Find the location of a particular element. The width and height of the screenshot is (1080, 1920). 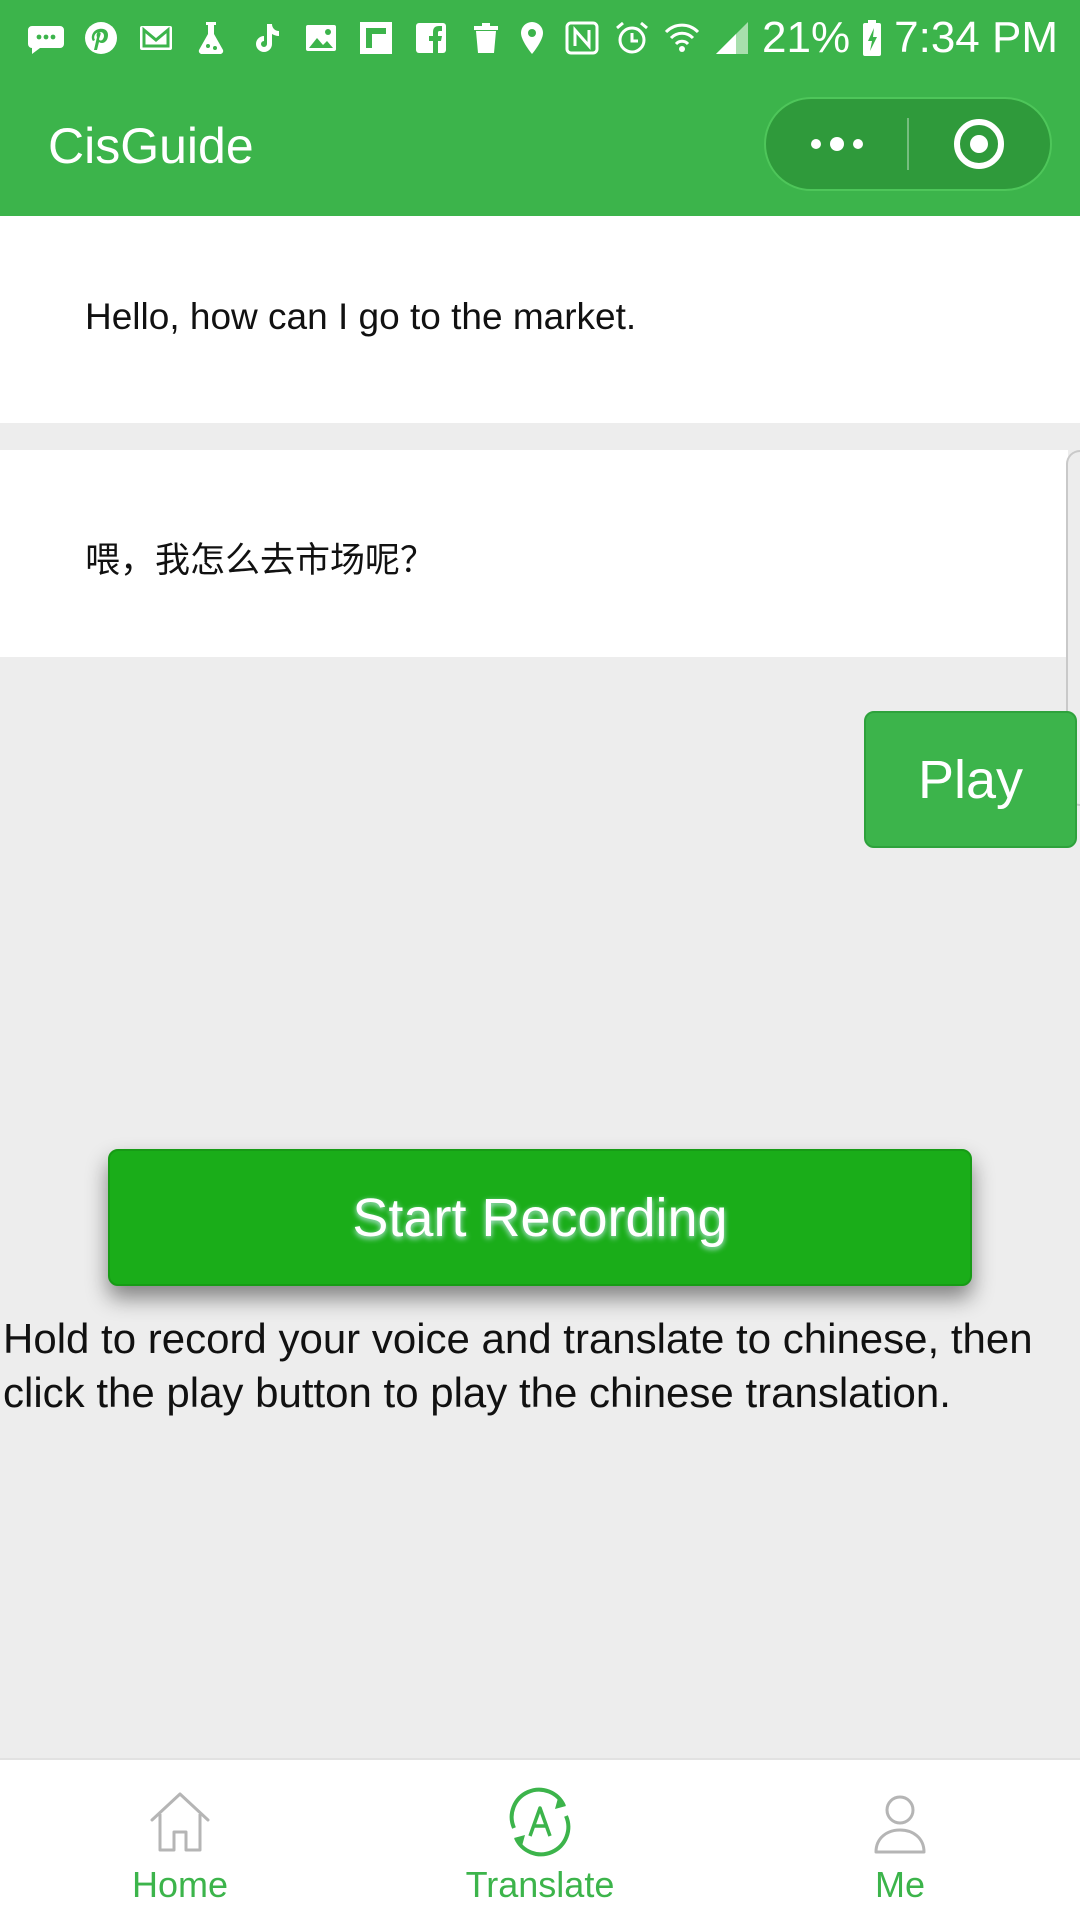

battery-percent: 21% is located at coordinates (806, 37).